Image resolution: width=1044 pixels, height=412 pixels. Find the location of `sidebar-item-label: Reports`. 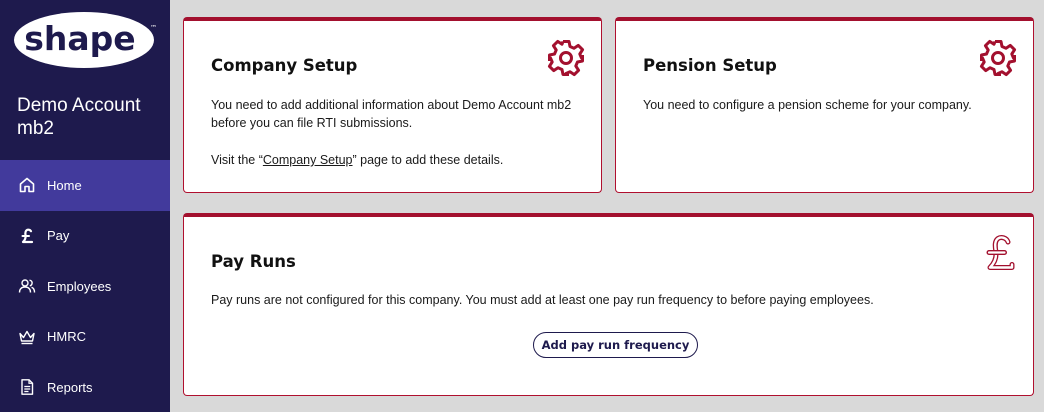

sidebar-item-label: Reports is located at coordinates (70, 387).